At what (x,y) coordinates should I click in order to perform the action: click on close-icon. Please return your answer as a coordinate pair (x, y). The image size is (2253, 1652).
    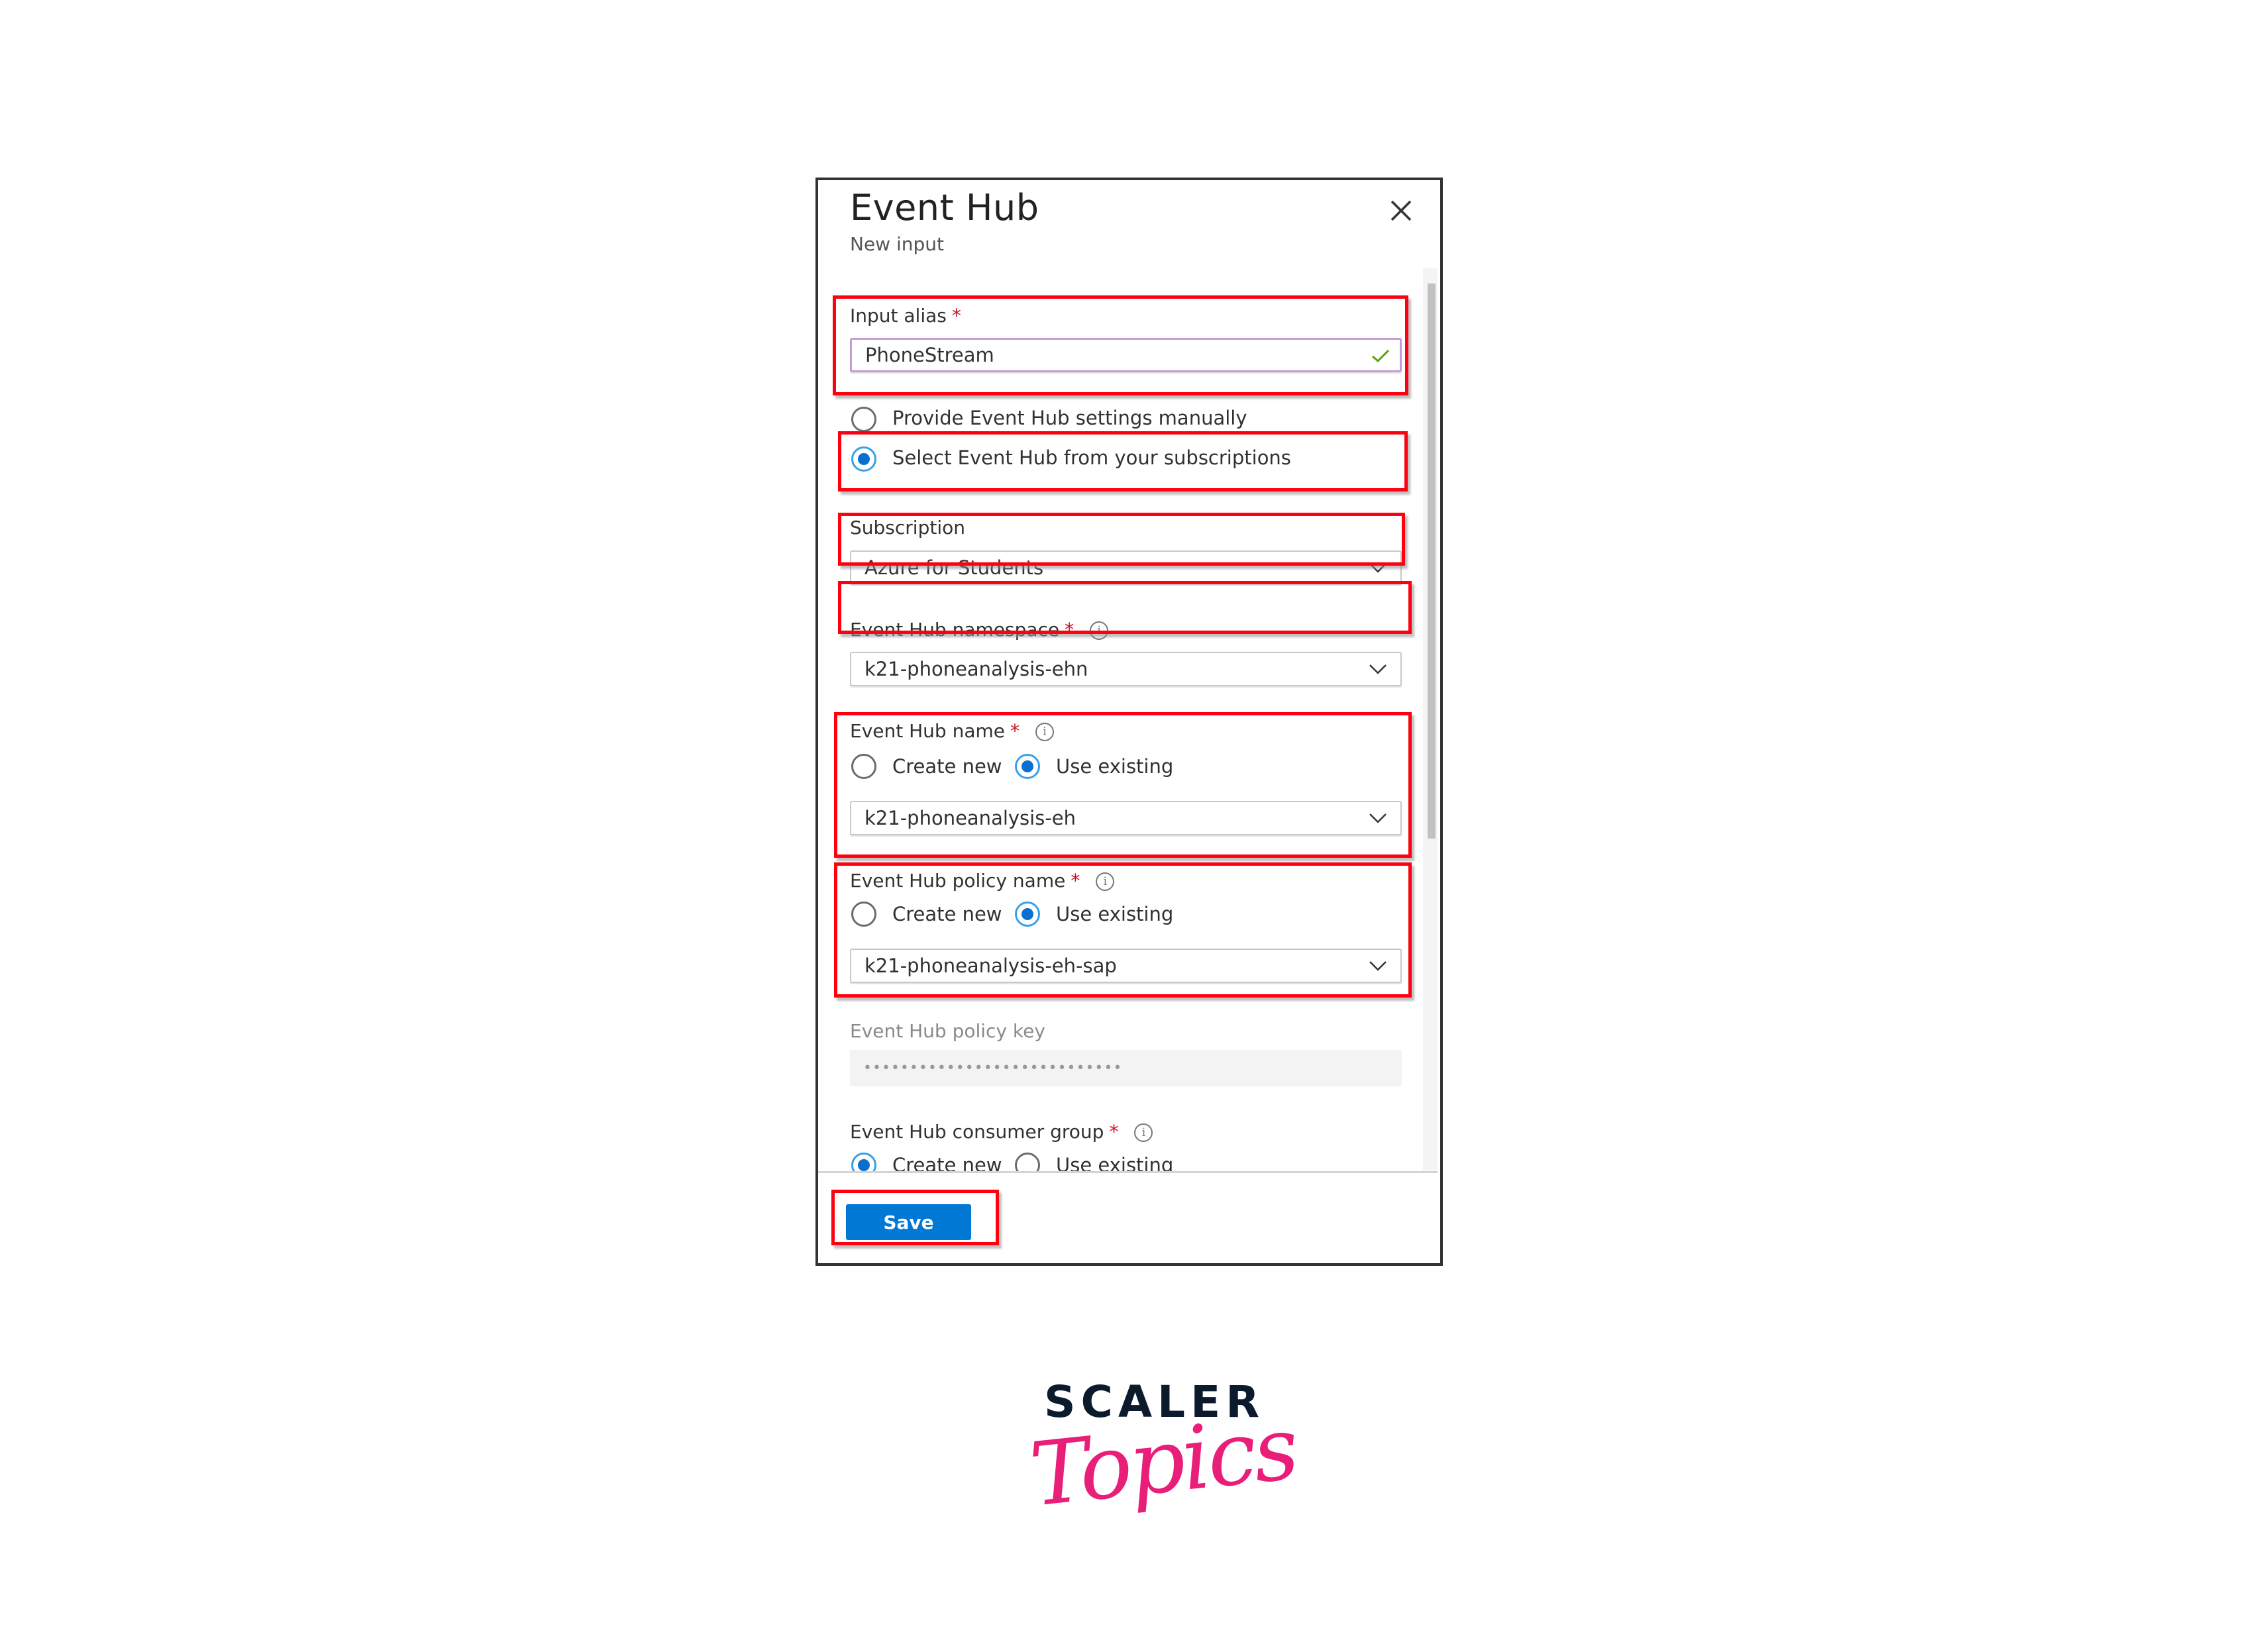
    Looking at the image, I should click on (1401, 210).